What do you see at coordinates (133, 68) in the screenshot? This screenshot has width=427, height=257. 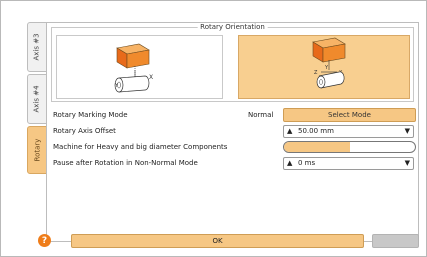 I see `horizontal-cylinder-icon: X Y` at bounding box center [133, 68].